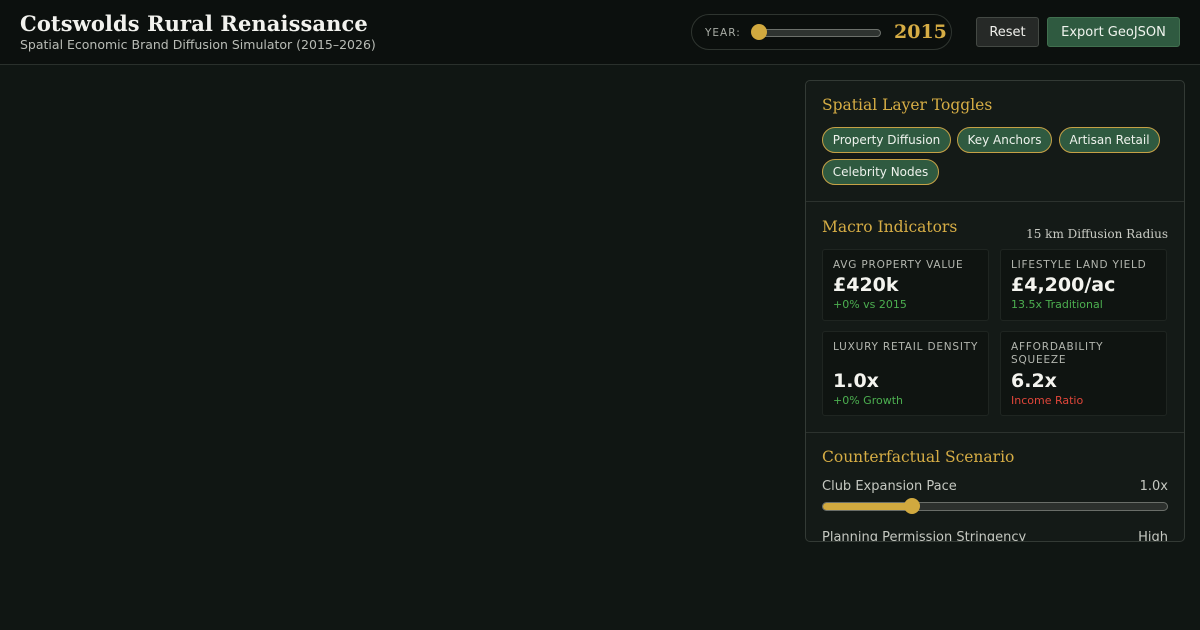 The image size is (1200, 630). I want to click on chip-celebrity-nodes: Celebrity Nodes, so click(880, 172).